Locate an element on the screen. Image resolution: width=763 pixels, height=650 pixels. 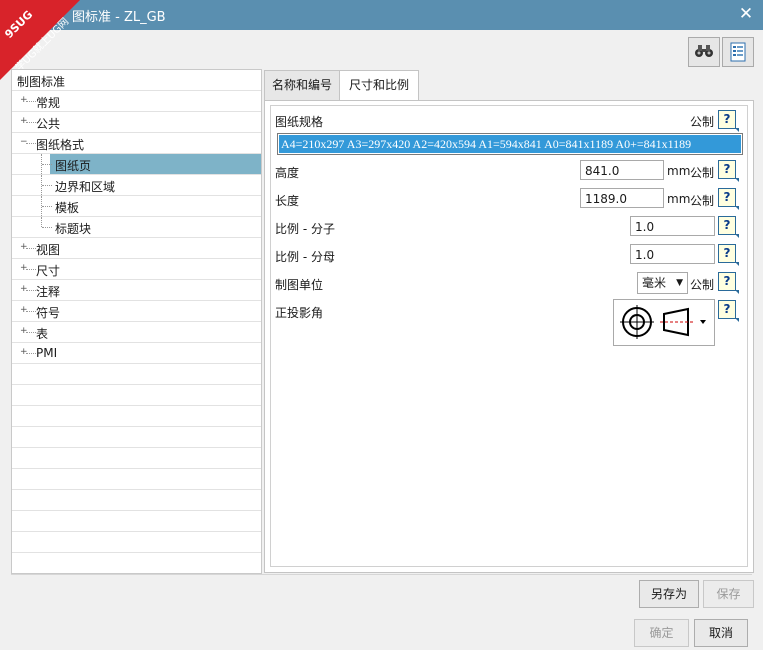
save-button: 保存 is located at coordinates (728, 594).